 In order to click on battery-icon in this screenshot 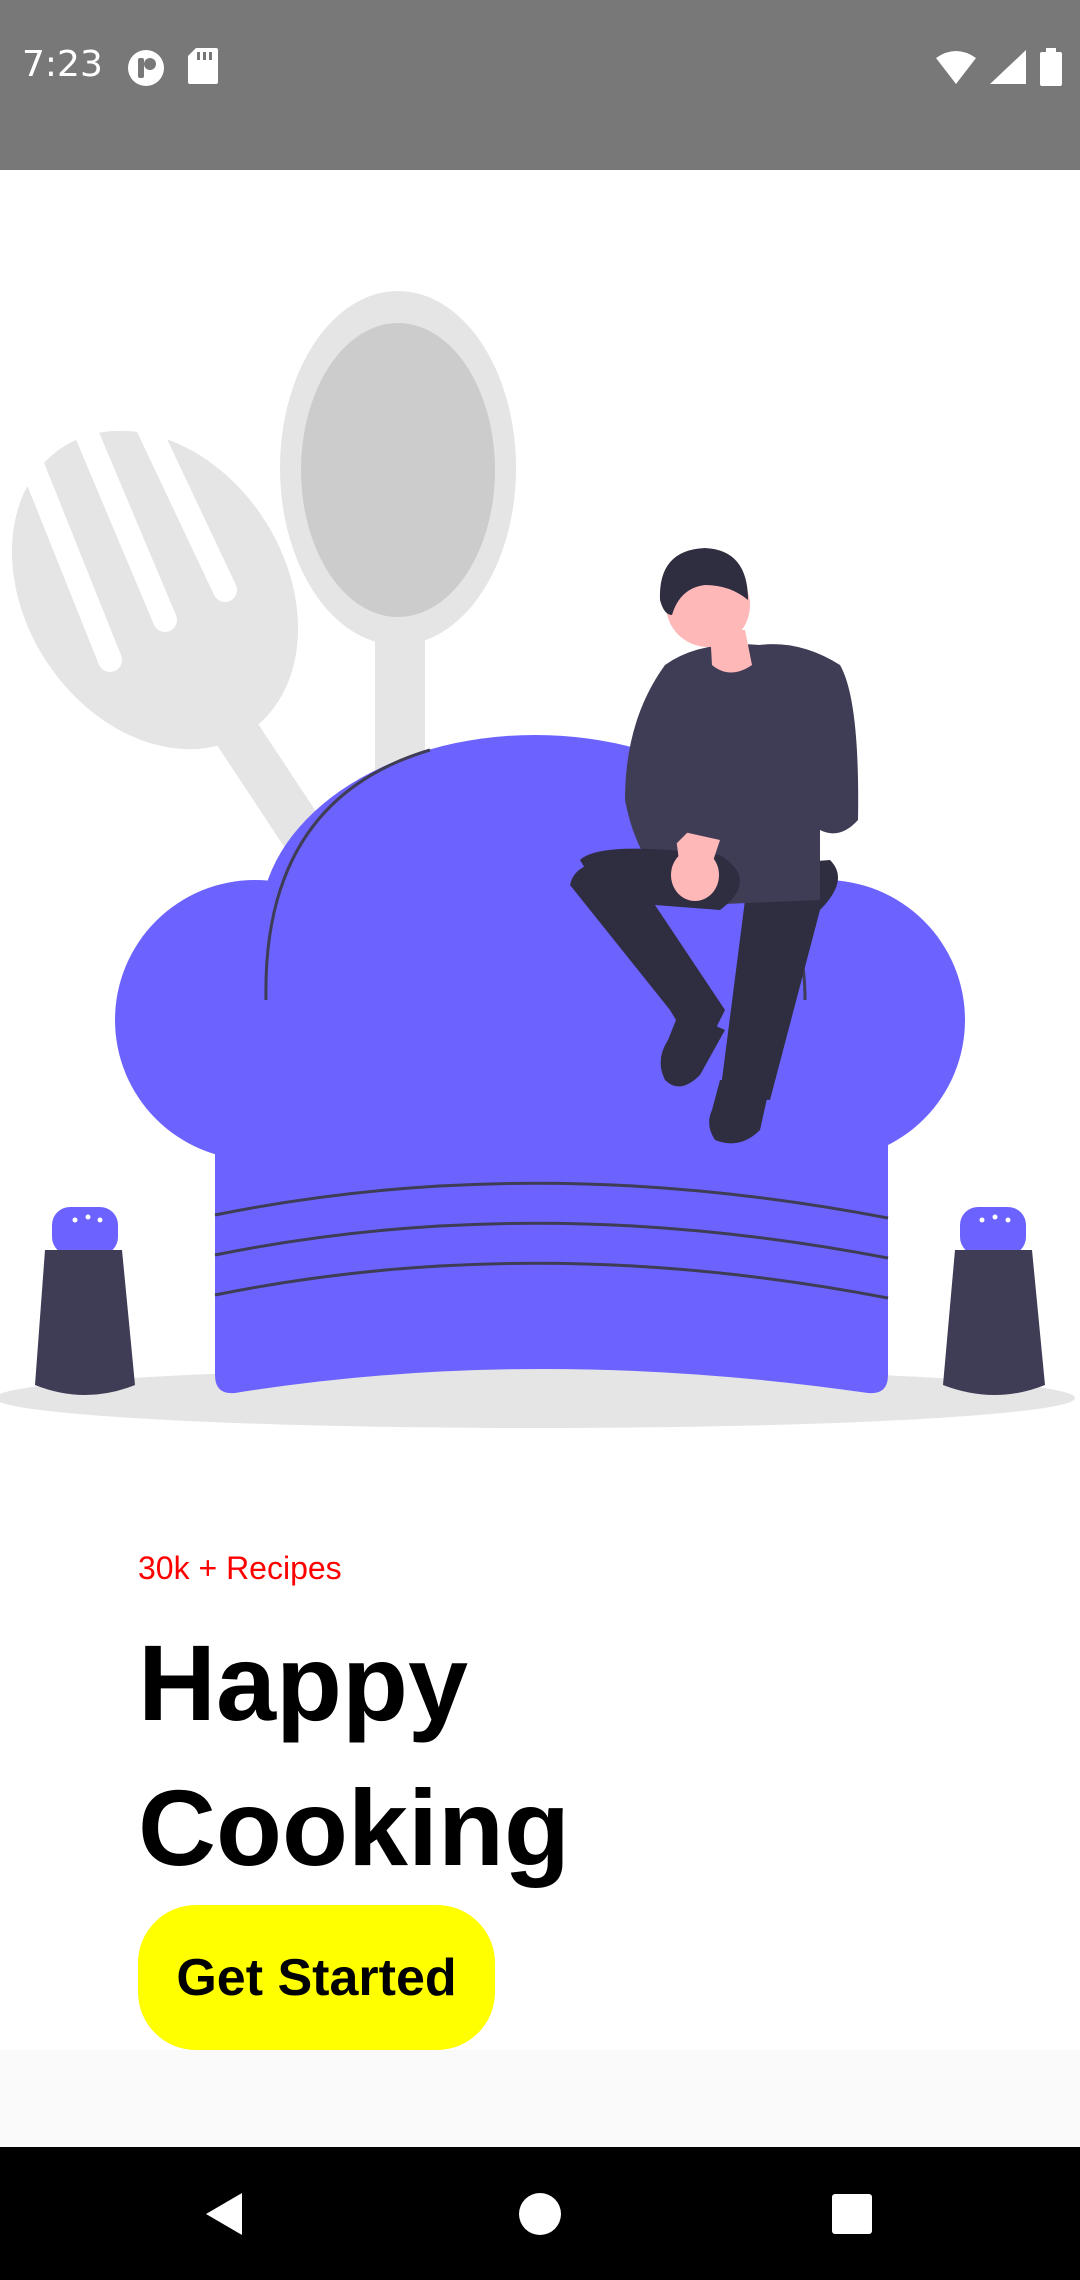, I will do `click(1051, 67)`.